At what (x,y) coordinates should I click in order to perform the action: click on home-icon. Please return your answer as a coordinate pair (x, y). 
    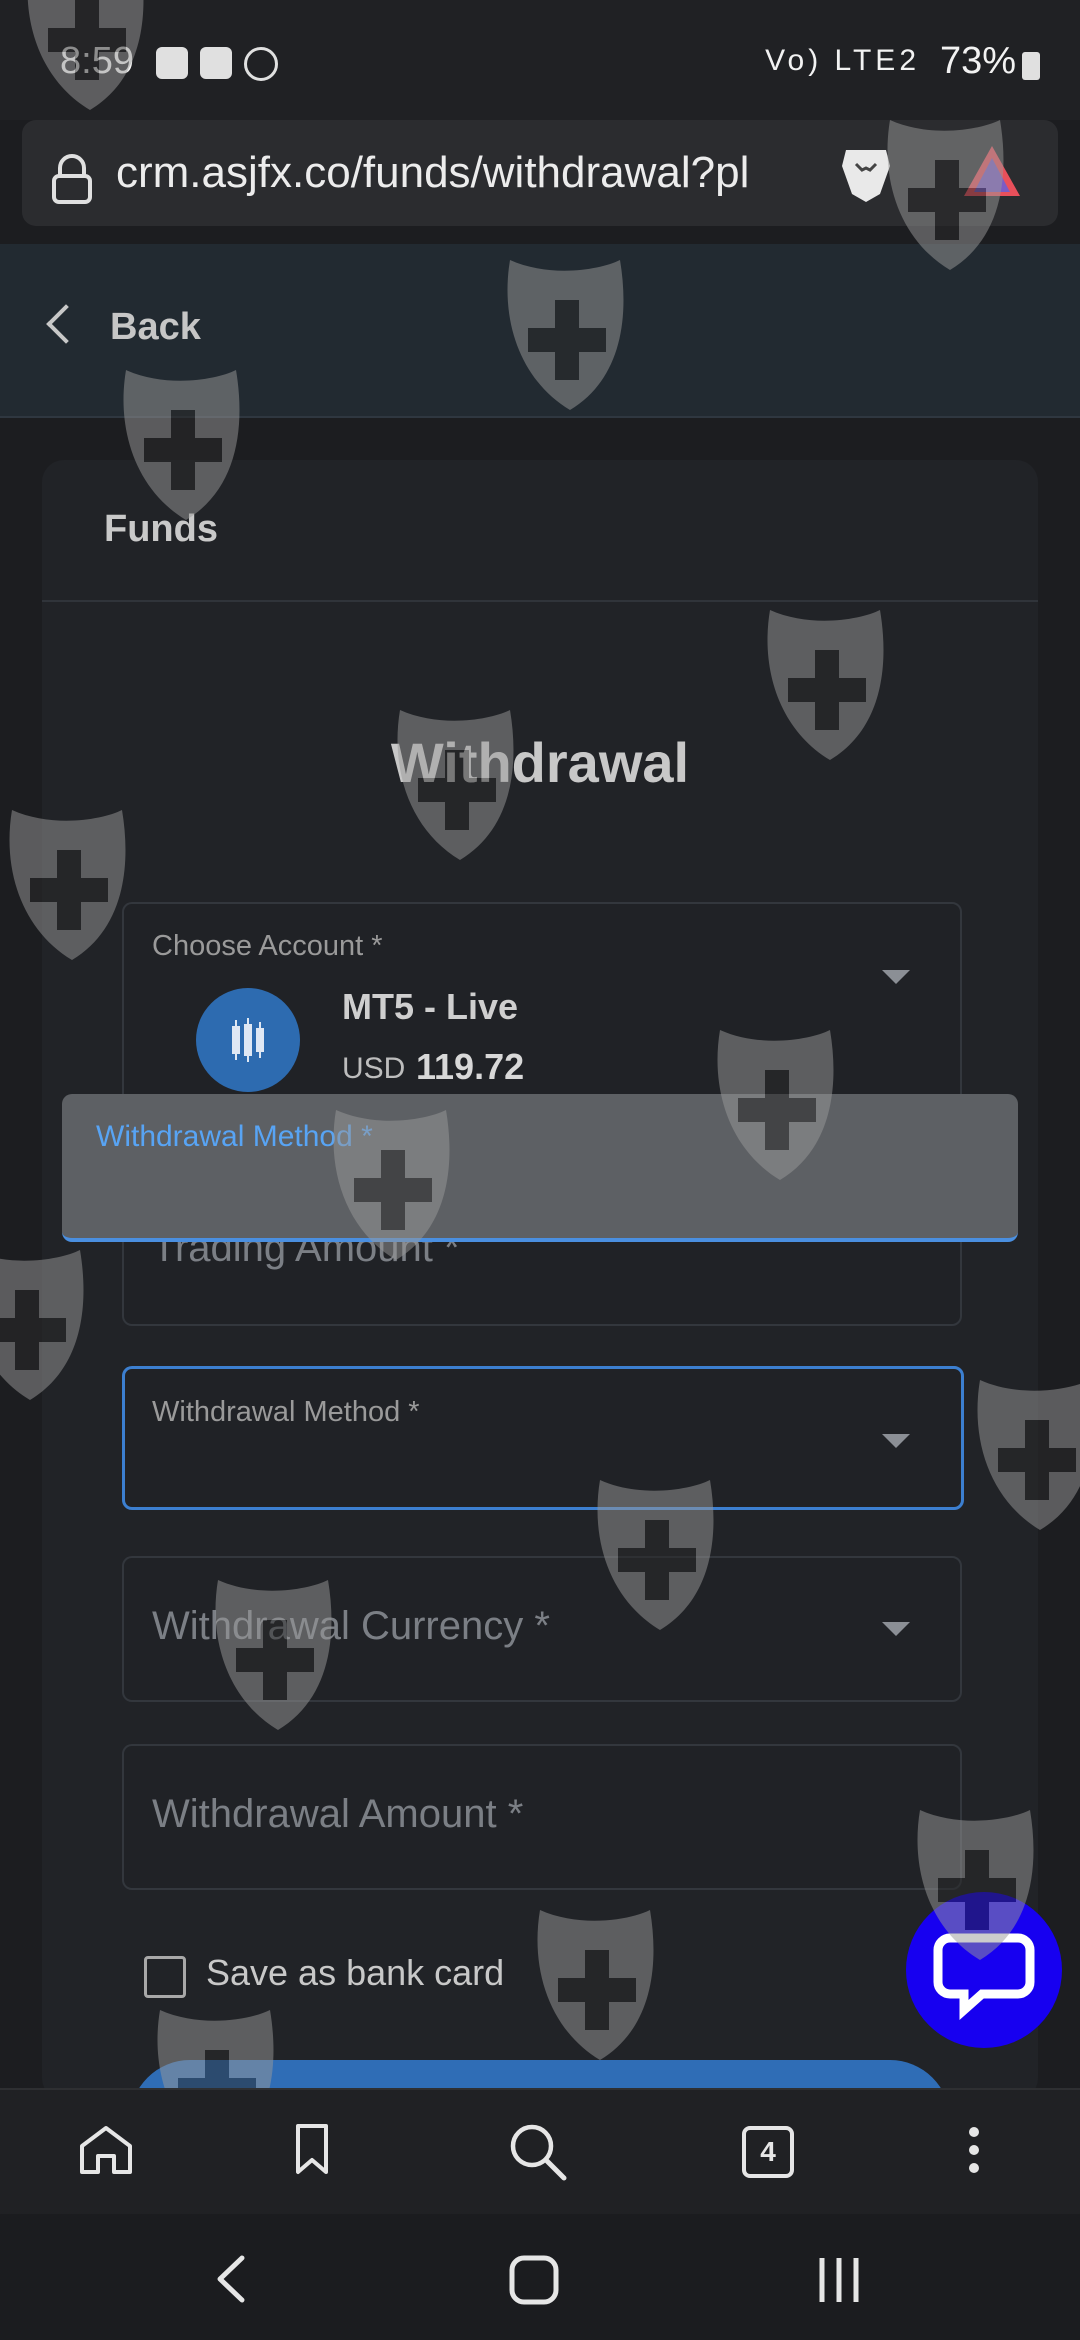
    Looking at the image, I should click on (106, 2150).